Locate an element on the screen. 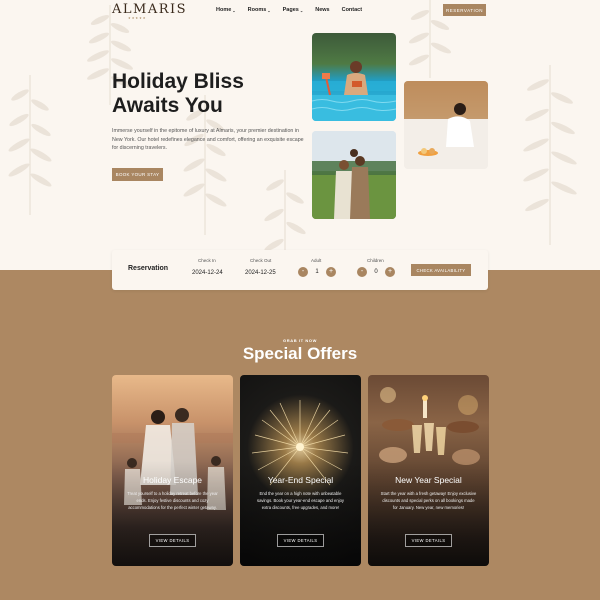 Image resolution: width=600 pixels, height=600 pixels. check-in-label: Check In is located at coordinates (207, 260).